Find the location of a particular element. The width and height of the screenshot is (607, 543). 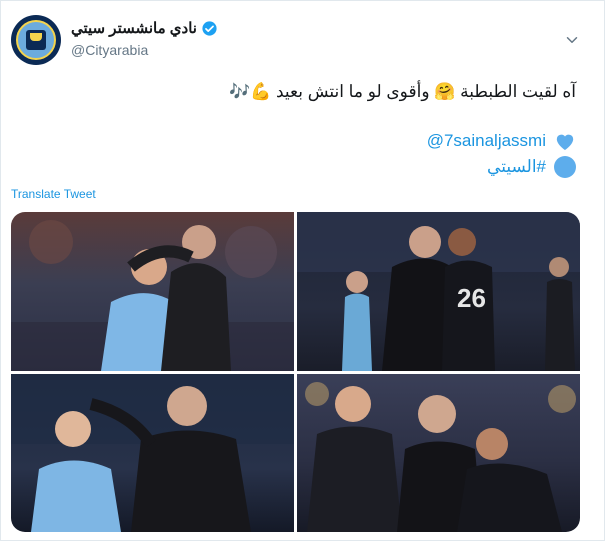

photo-2-illustration: 26 is located at coordinates (438, 291).